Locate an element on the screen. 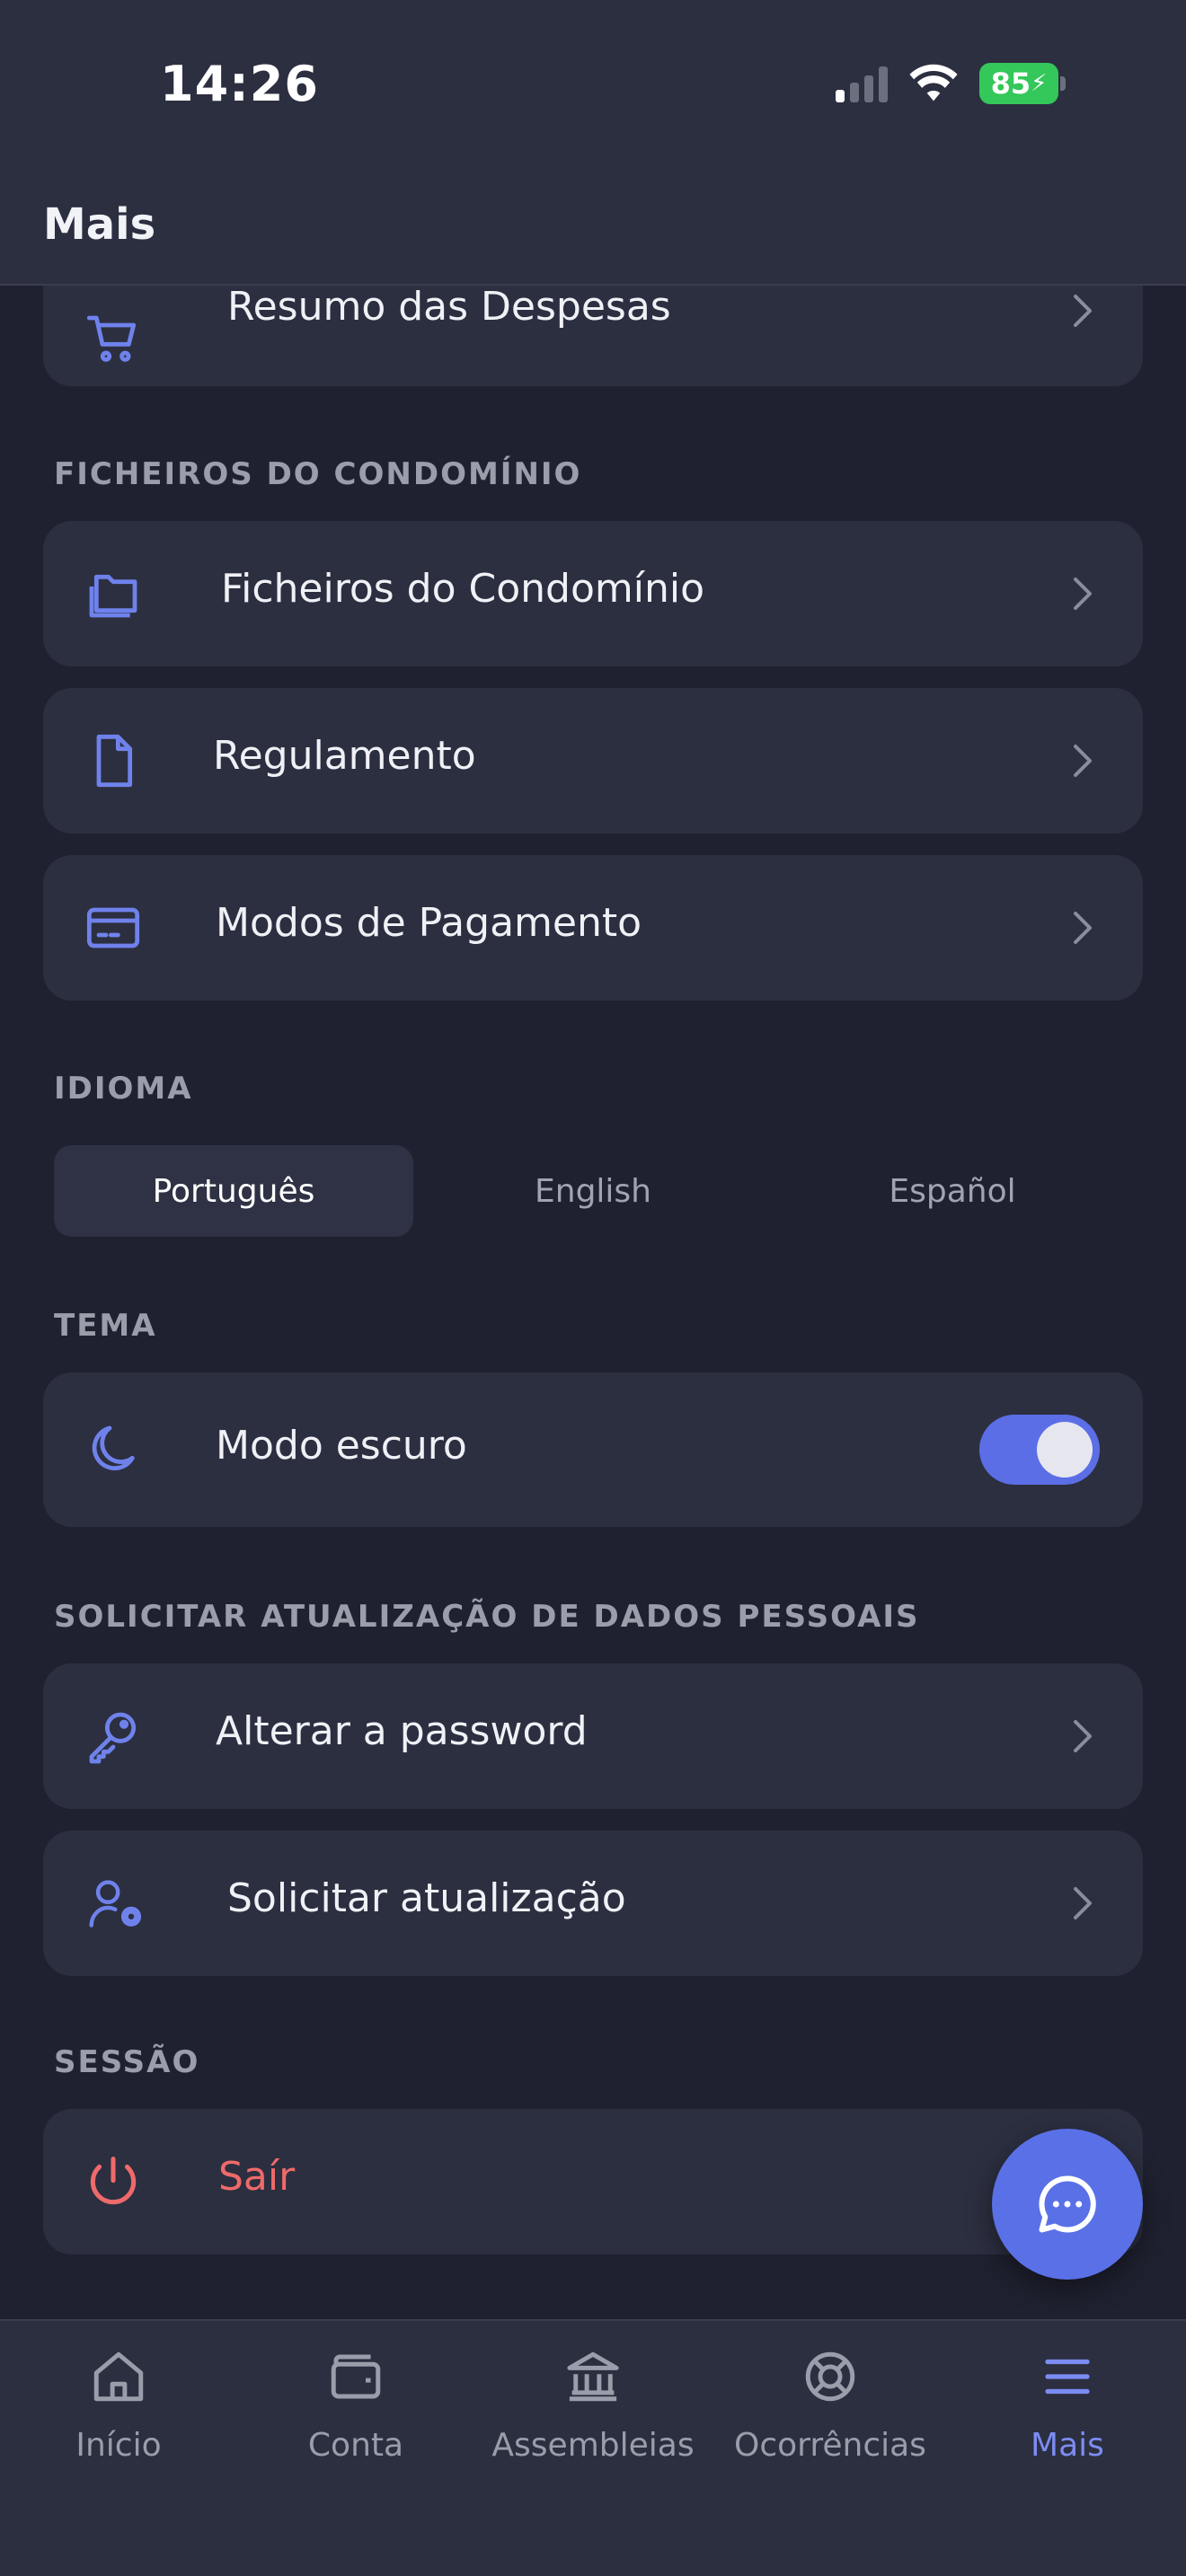 This screenshot has width=1186, height=2576. battery-icon: 85 ⚡ is located at coordinates (1022, 83).